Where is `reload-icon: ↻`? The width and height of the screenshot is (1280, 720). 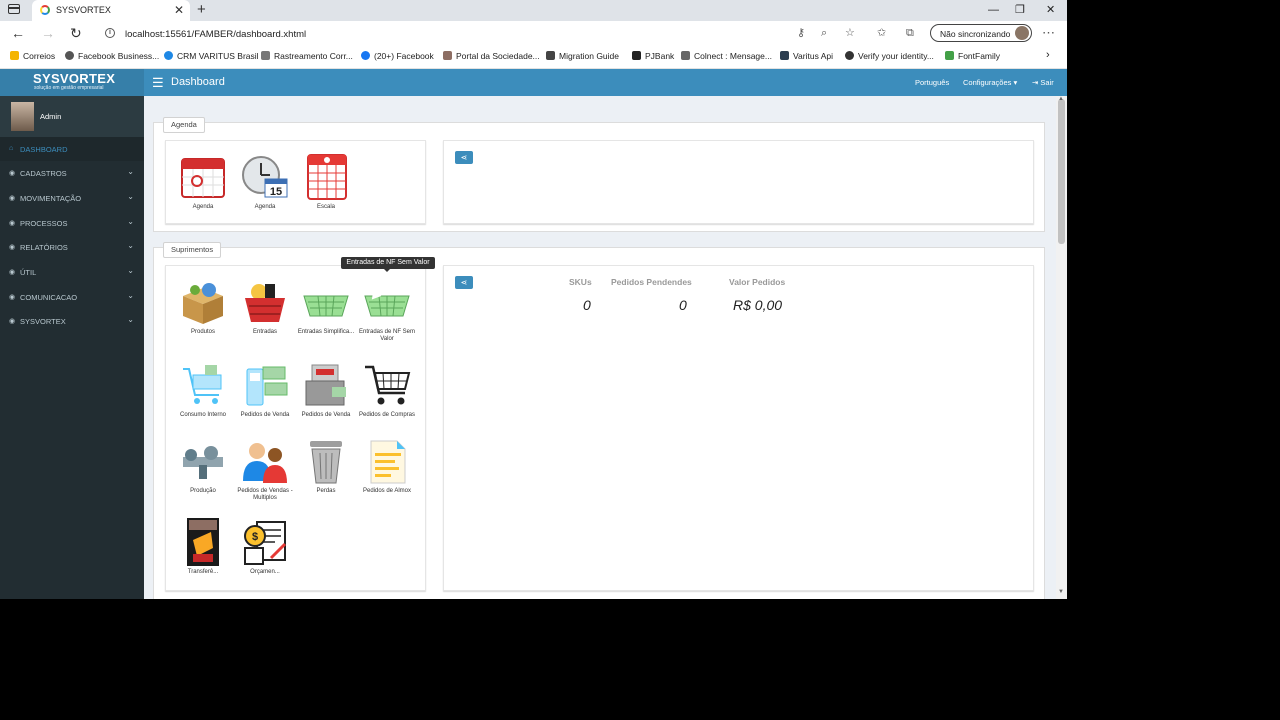
reload-icon: ↻ is located at coordinates (76, 33).